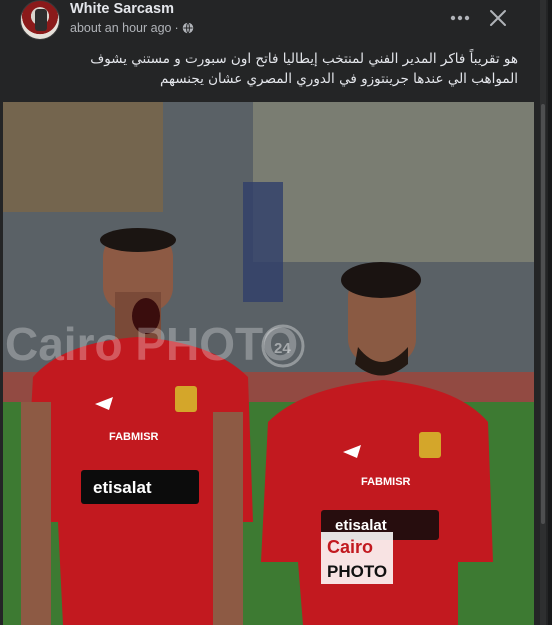  Describe the element at coordinates (120, 28) in the screenshot. I see `post-timestamp: about an hour ago` at that location.